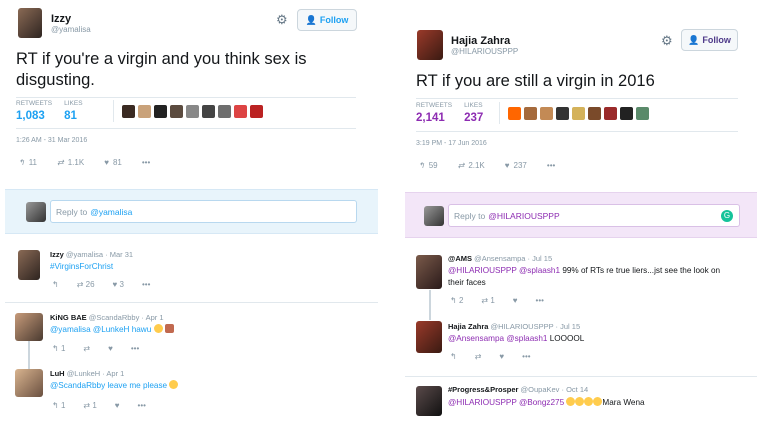 This screenshot has width=757, height=421. I want to click on reply-action: ↰ 59, so click(428, 165).